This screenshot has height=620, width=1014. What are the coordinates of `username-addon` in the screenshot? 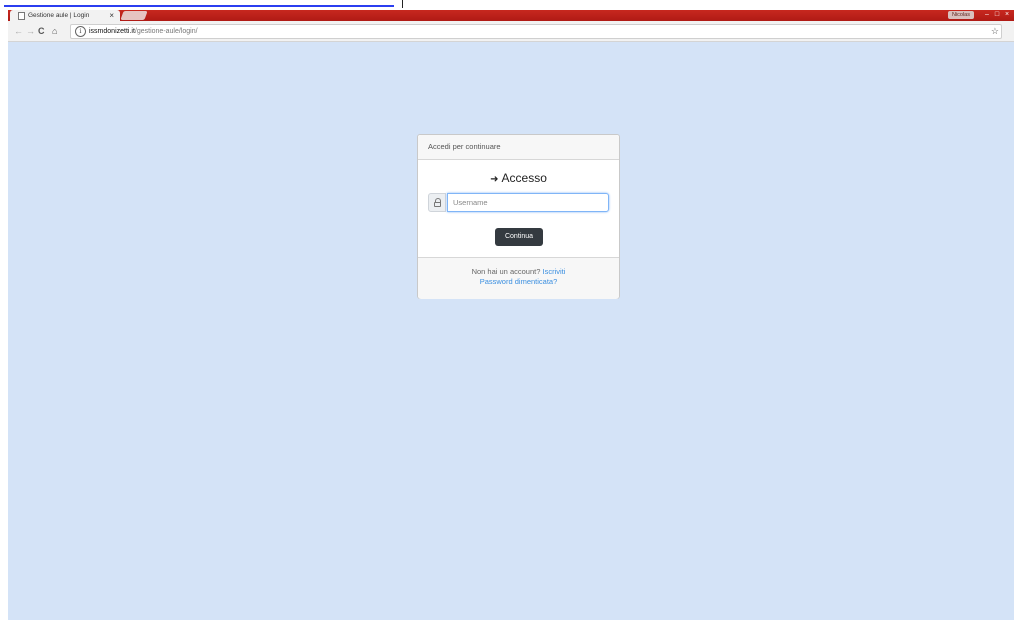 It's located at (437, 202).